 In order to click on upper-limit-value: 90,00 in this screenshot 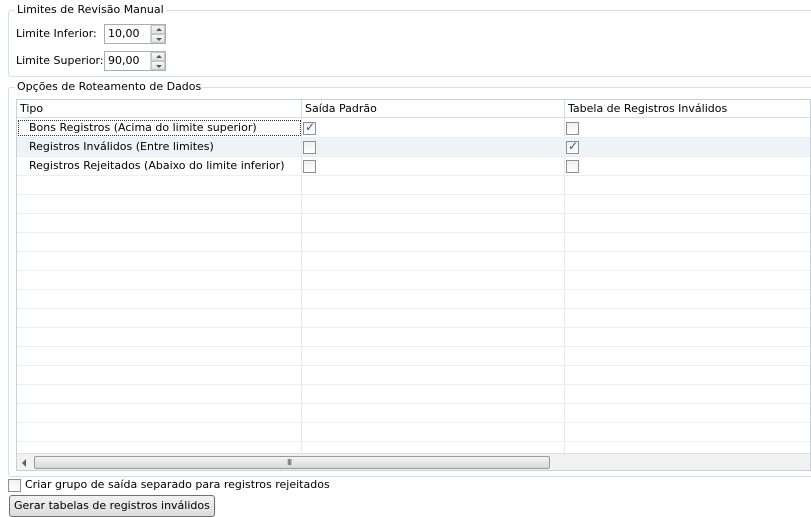, I will do `click(124, 61)`.